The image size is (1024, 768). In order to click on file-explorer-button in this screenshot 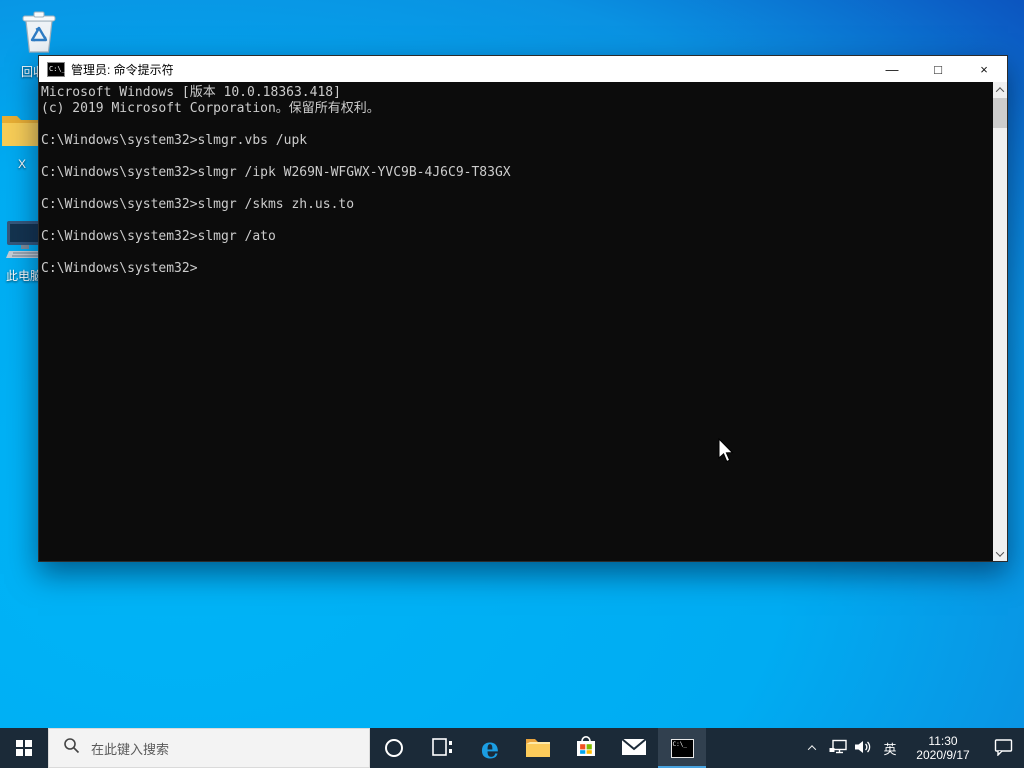, I will do `click(538, 748)`.